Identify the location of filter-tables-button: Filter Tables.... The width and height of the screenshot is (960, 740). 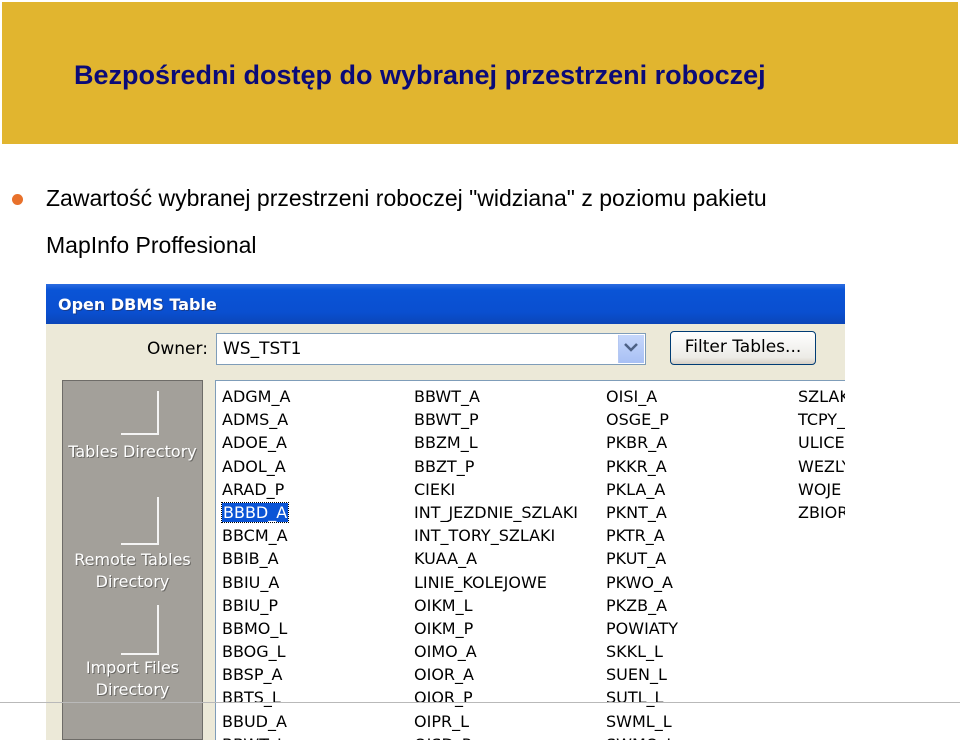
(743, 348).